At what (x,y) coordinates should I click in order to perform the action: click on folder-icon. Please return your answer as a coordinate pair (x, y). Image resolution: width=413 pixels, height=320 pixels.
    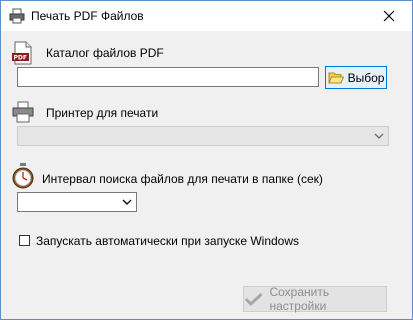
    Looking at the image, I should click on (335, 78).